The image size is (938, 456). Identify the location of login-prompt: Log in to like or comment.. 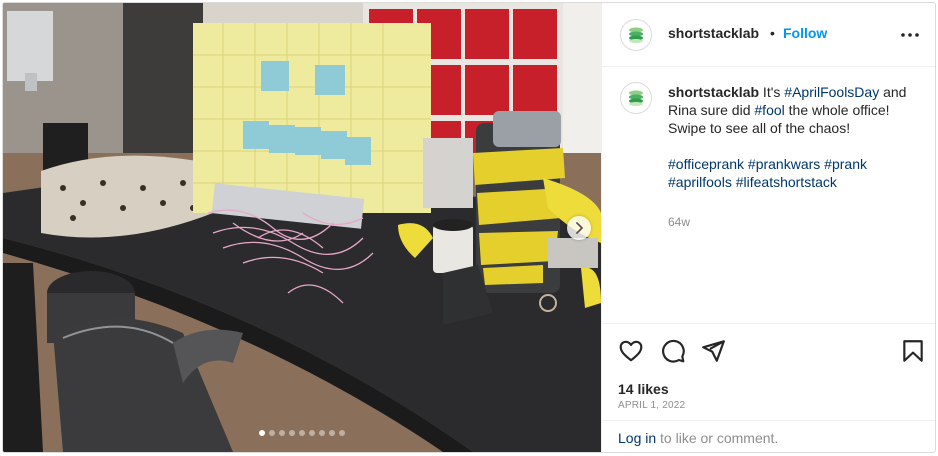
(768, 436).